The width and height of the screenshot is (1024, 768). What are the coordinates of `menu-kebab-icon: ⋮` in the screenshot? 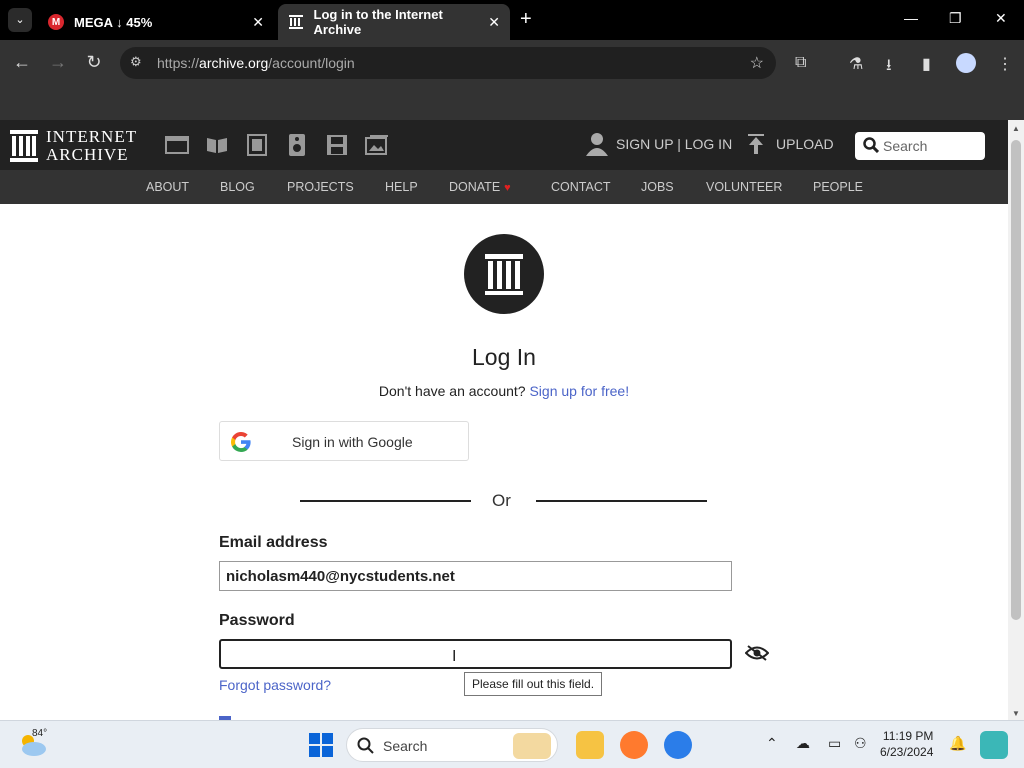 It's located at (1005, 64).